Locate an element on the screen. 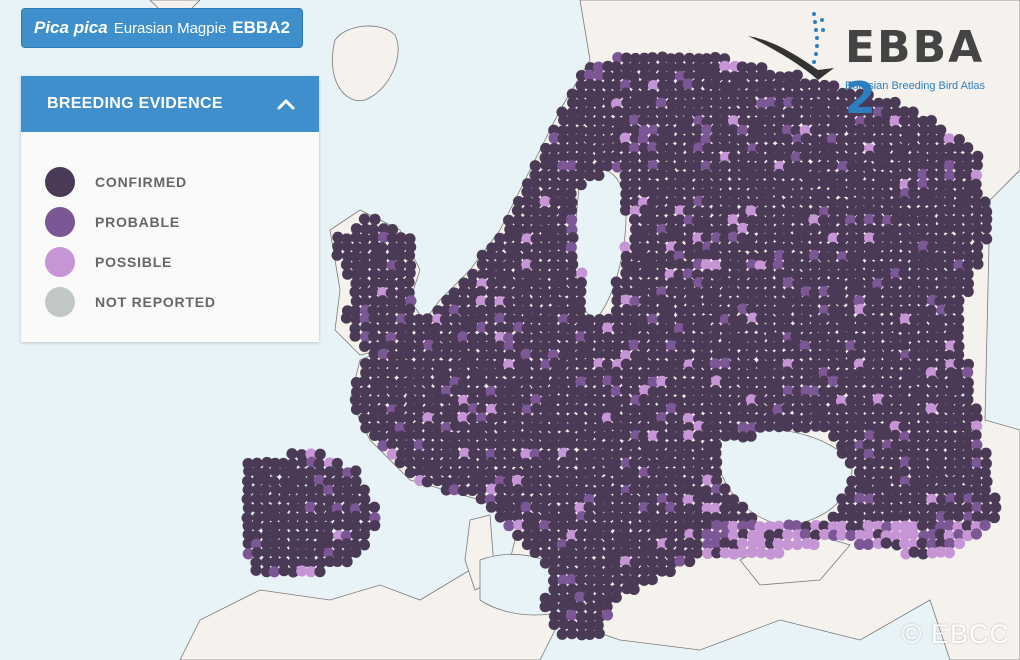  legend-item: POSSIBLE is located at coordinates (170, 262).